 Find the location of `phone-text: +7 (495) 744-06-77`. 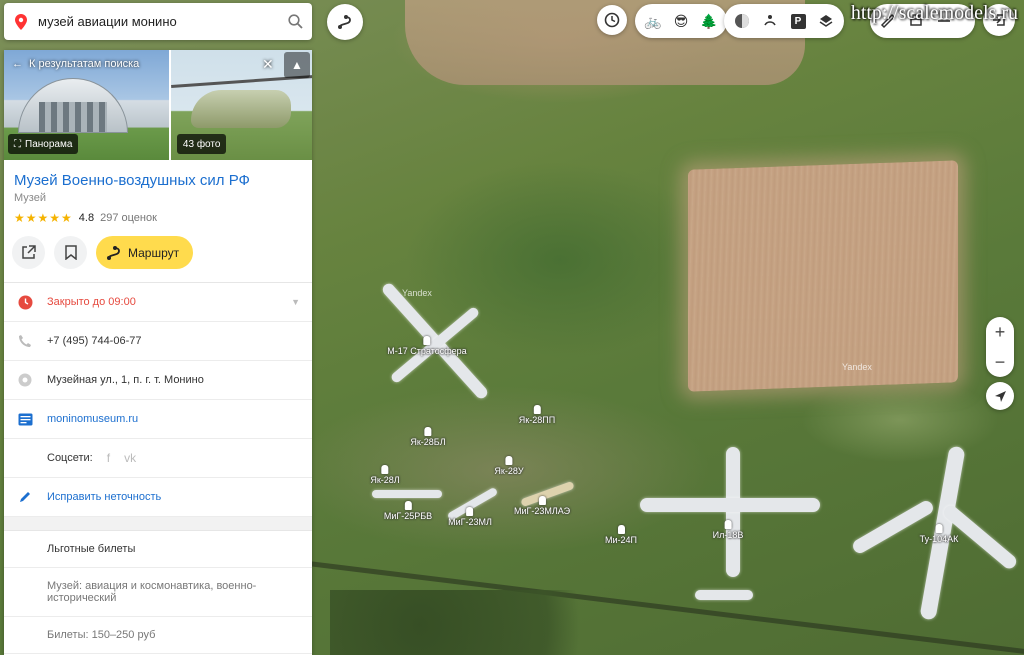

phone-text: +7 (495) 744-06-77 is located at coordinates (94, 341).